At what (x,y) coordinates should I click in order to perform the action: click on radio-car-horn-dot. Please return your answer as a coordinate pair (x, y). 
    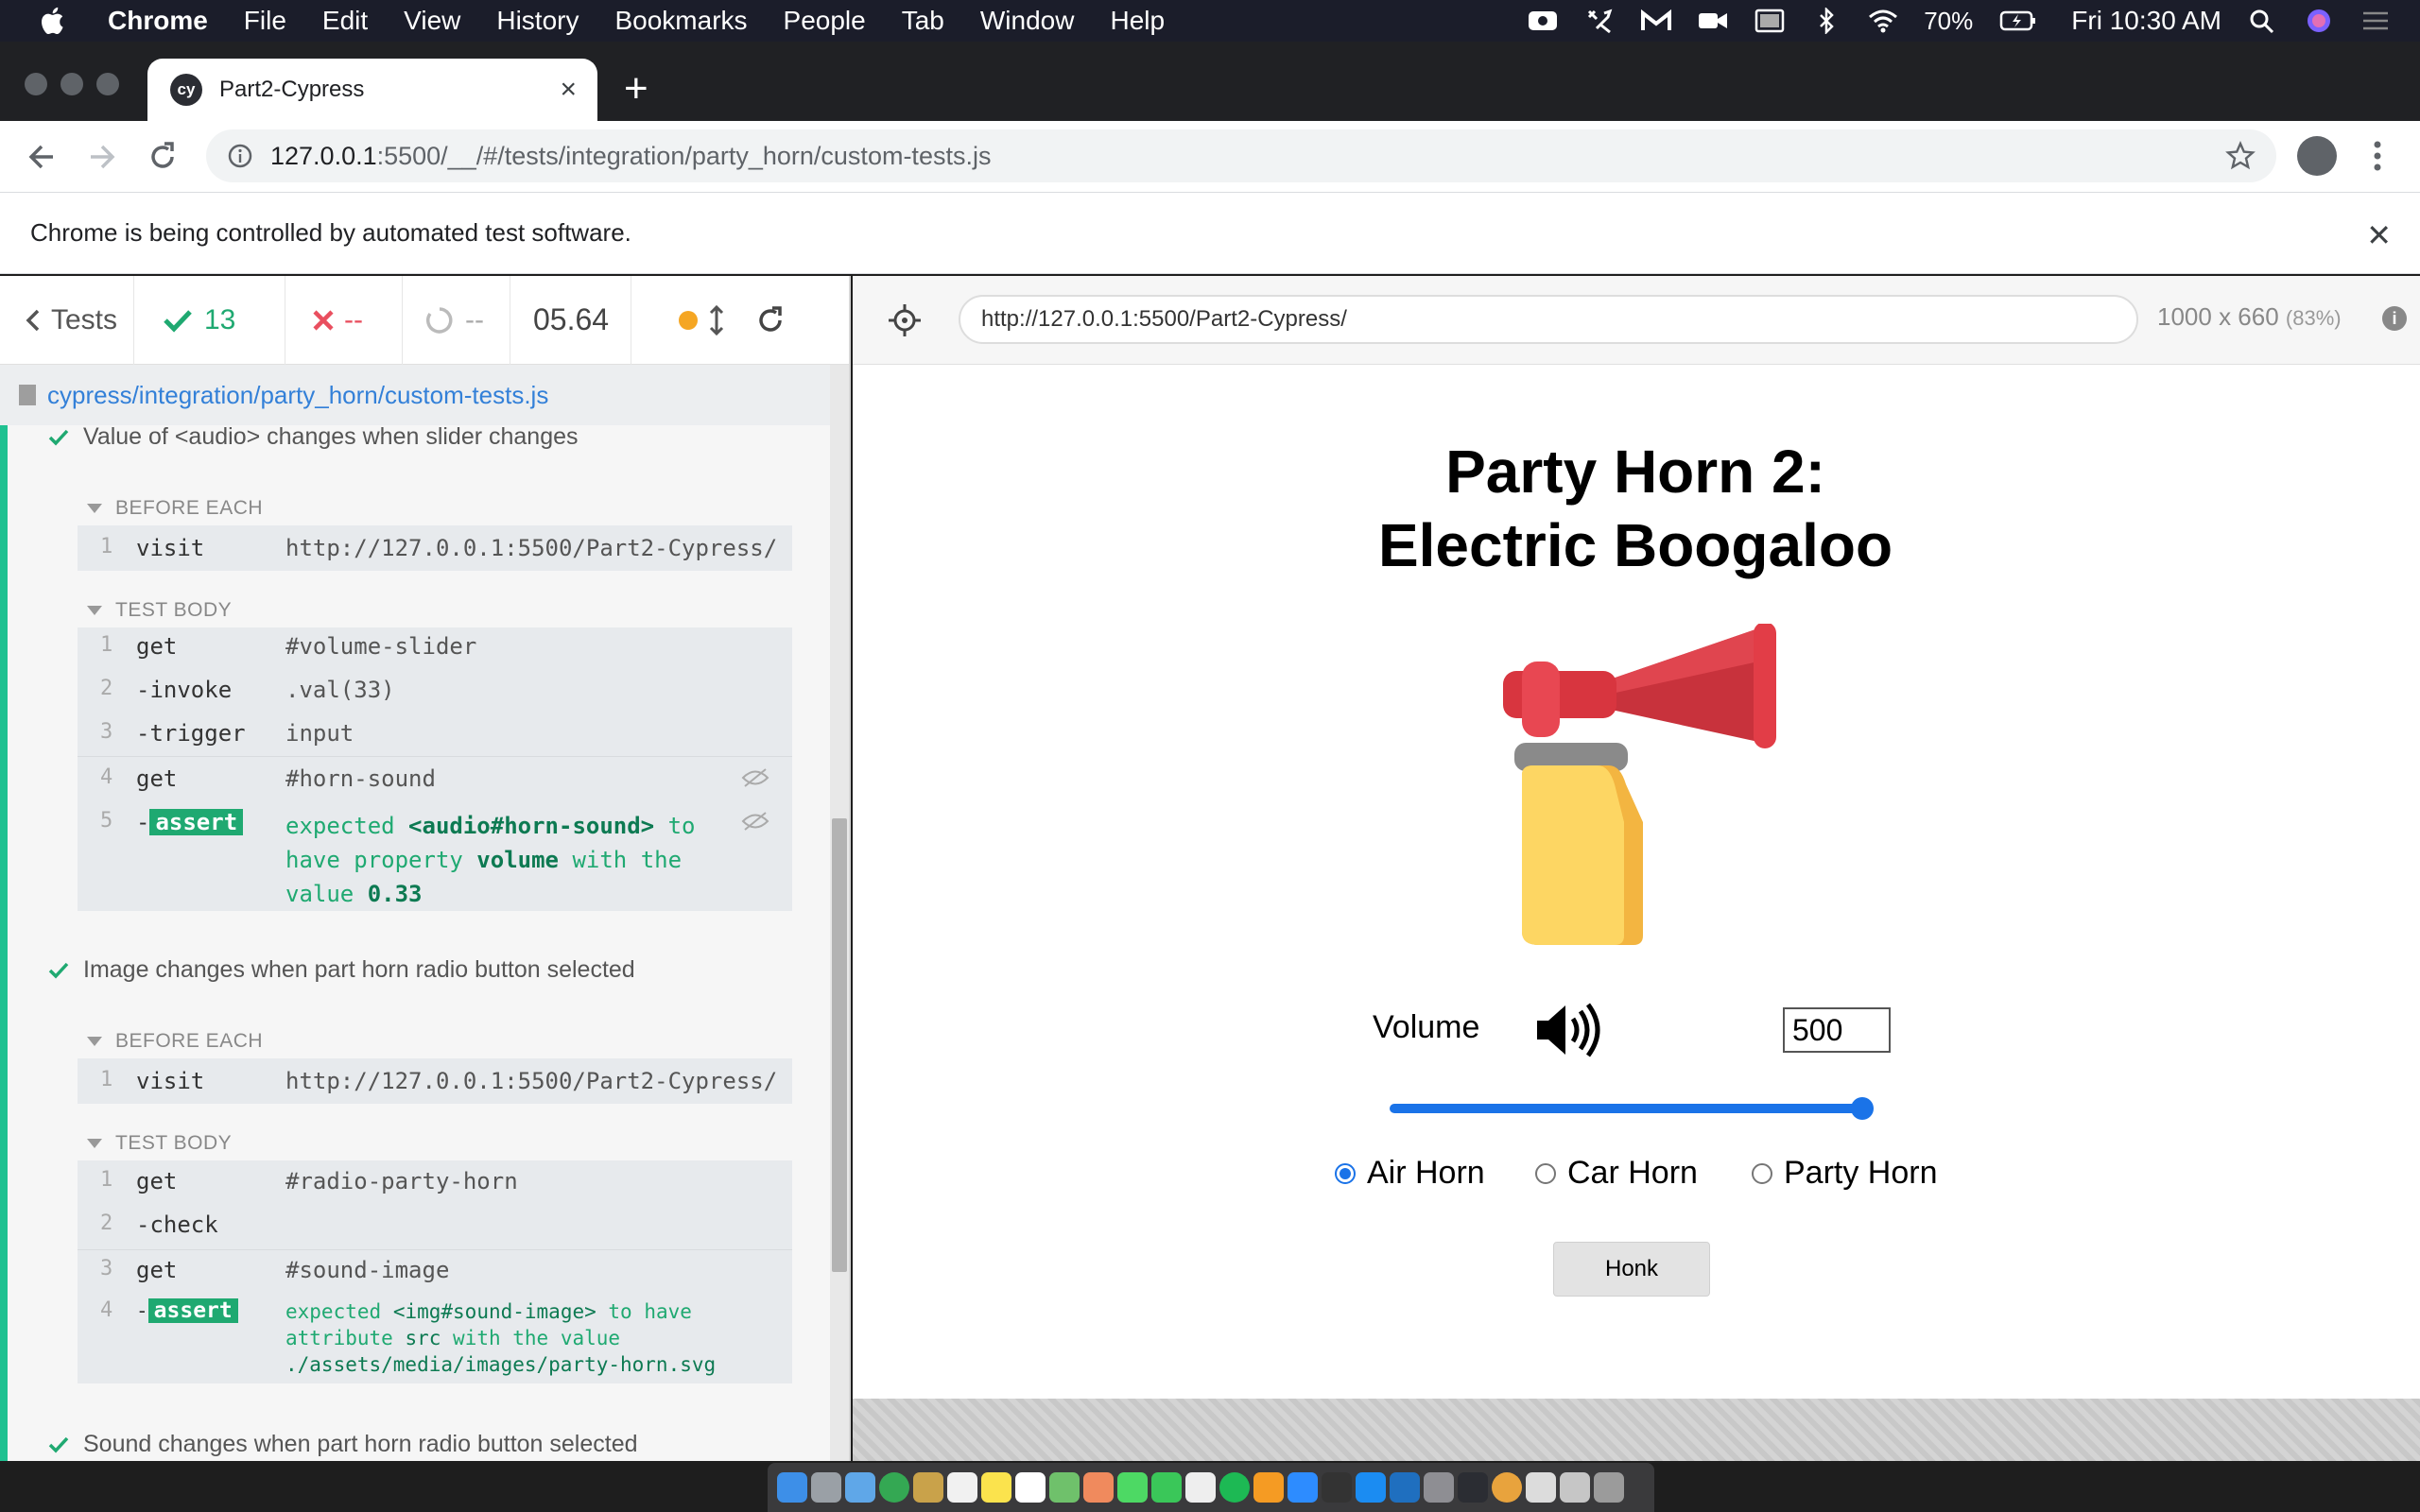
    Looking at the image, I should click on (1545, 1173).